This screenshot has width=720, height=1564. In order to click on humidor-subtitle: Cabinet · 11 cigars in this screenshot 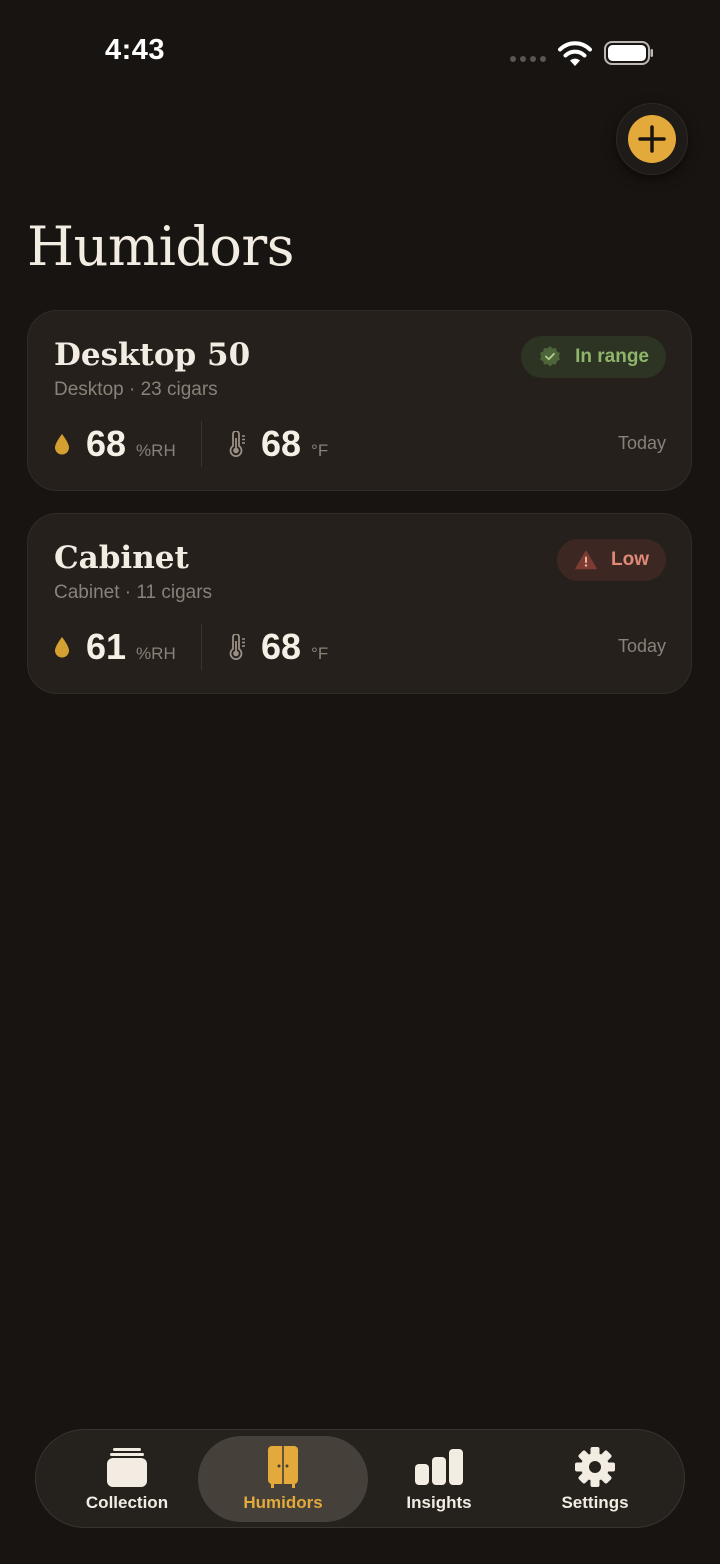, I will do `click(133, 592)`.